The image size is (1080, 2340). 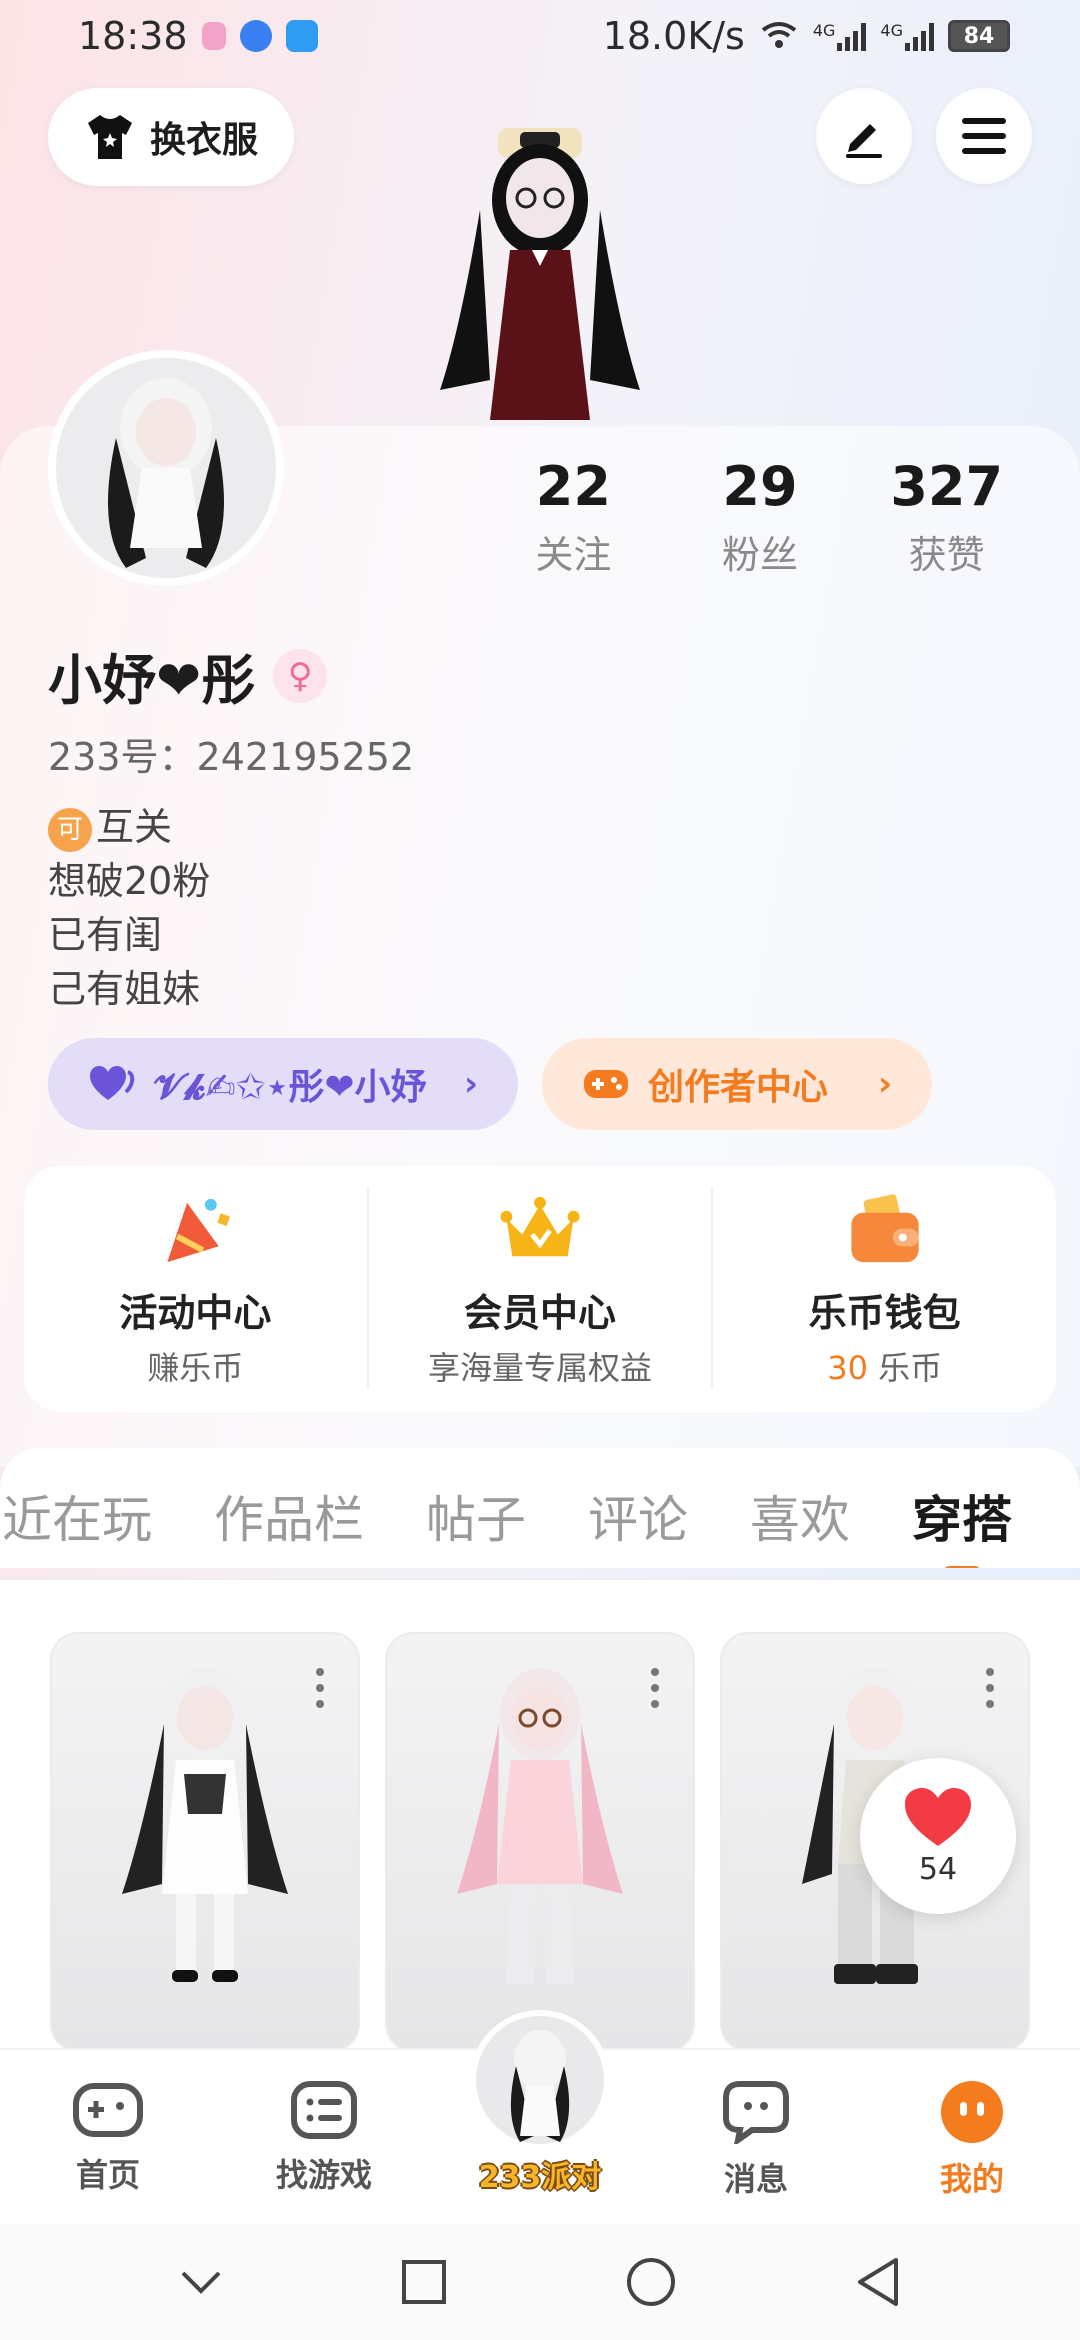 I want to click on hamburger-icon, so click(x=984, y=136).